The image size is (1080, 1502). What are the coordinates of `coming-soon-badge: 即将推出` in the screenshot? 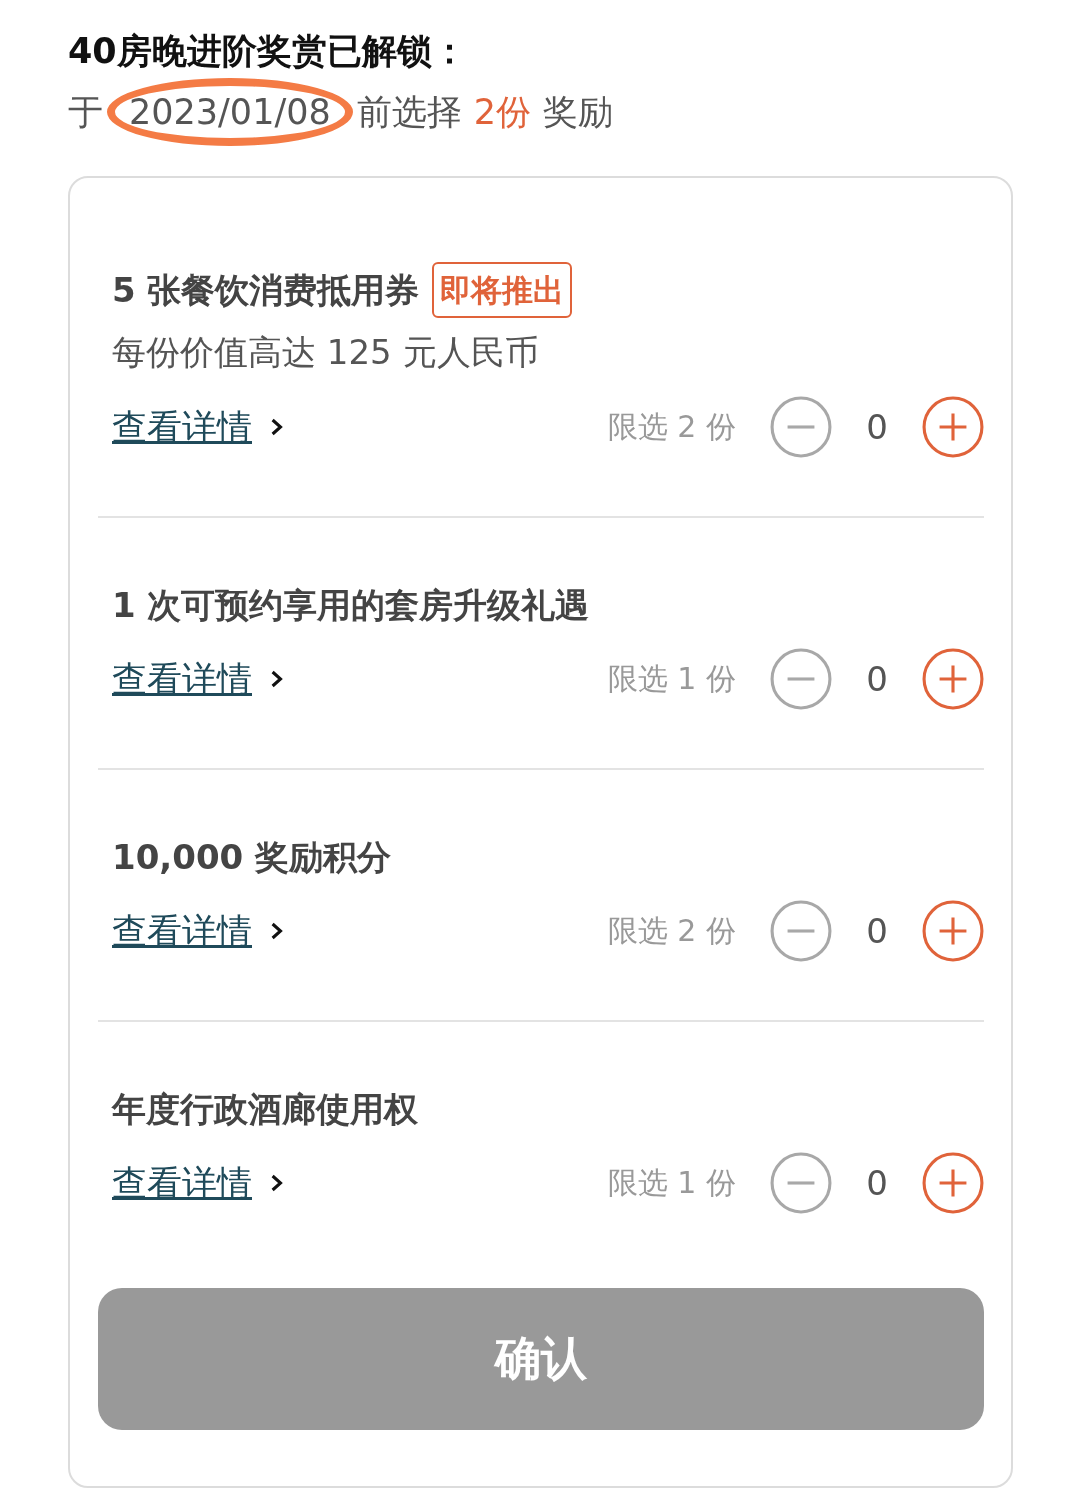 It's located at (501, 290).